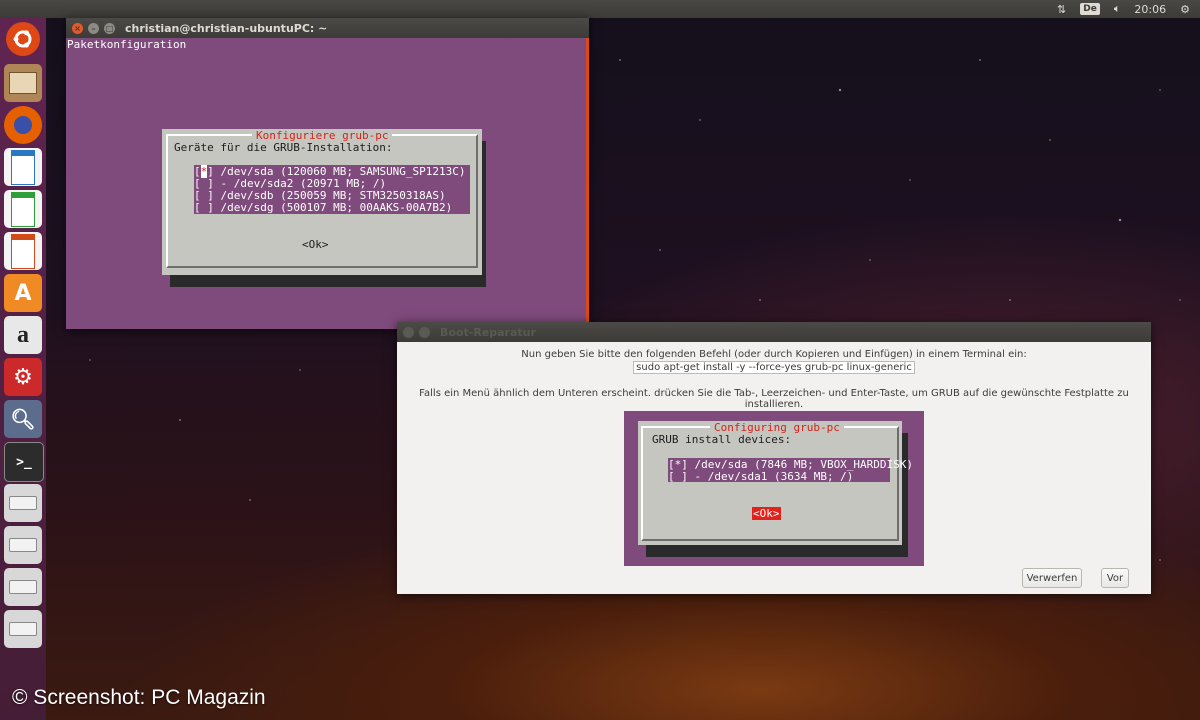  Describe the element at coordinates (109, 28) in the screenshot. I see `maximize-icon: □` at that location.